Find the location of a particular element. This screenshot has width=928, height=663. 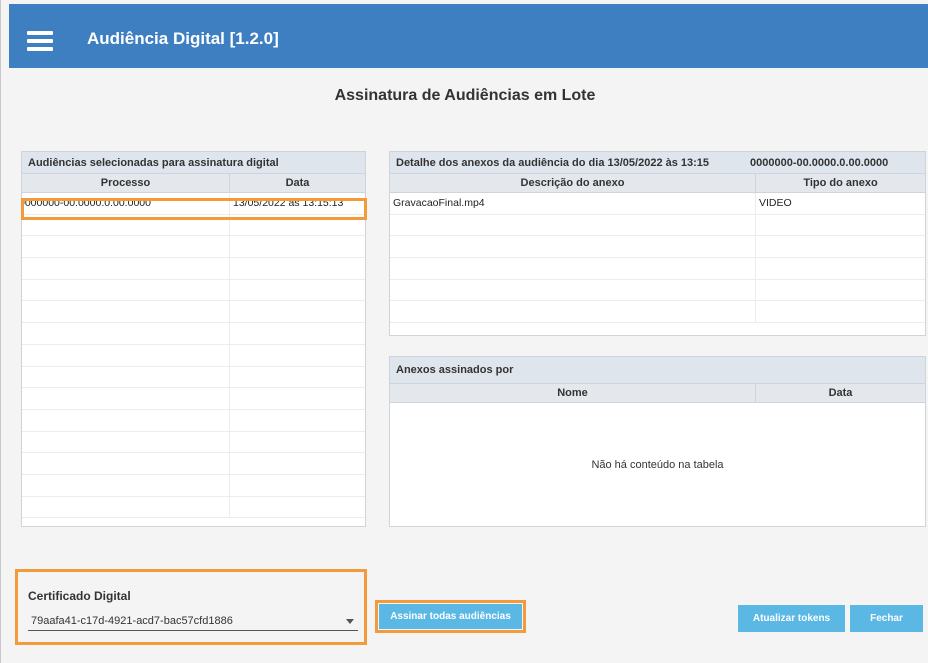

column-data-signed: Data is located at coordinates (840, 393).